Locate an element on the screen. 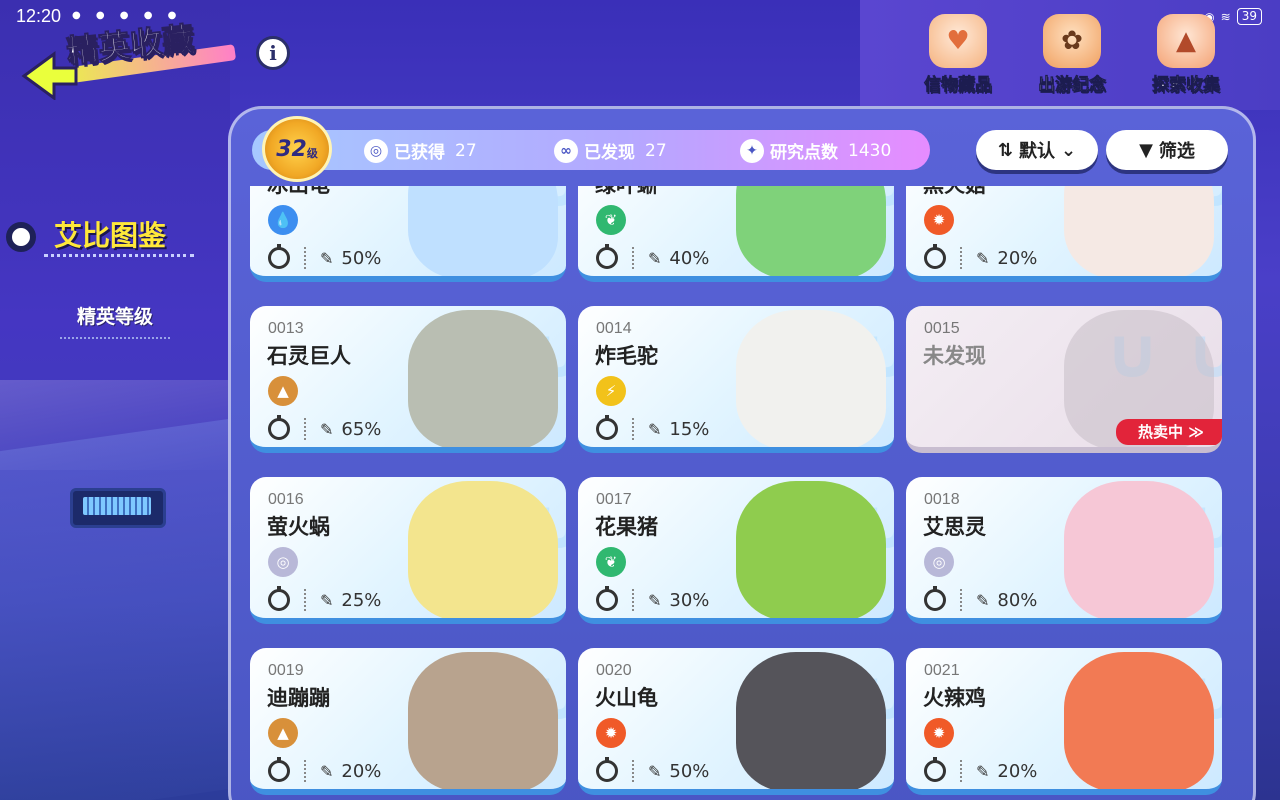  battery-indicator: 39 is located at coordinates (1249, 16).